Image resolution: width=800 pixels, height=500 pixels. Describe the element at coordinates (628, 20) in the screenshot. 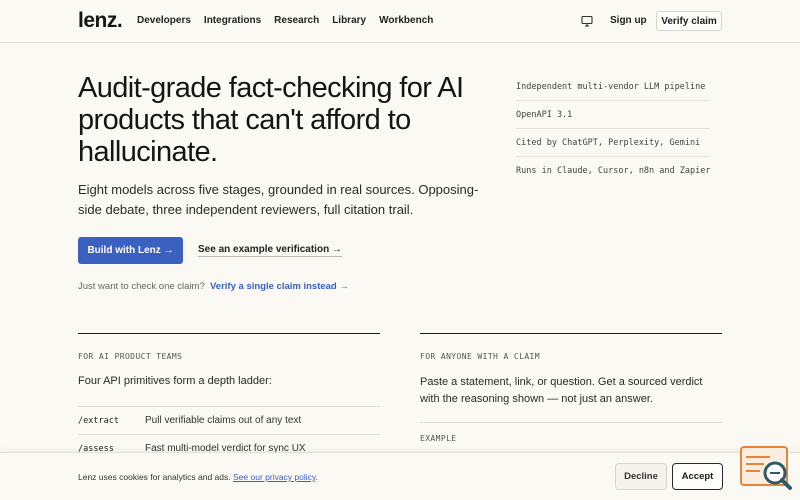

I see `sign-up-link: Sign up` at that location.